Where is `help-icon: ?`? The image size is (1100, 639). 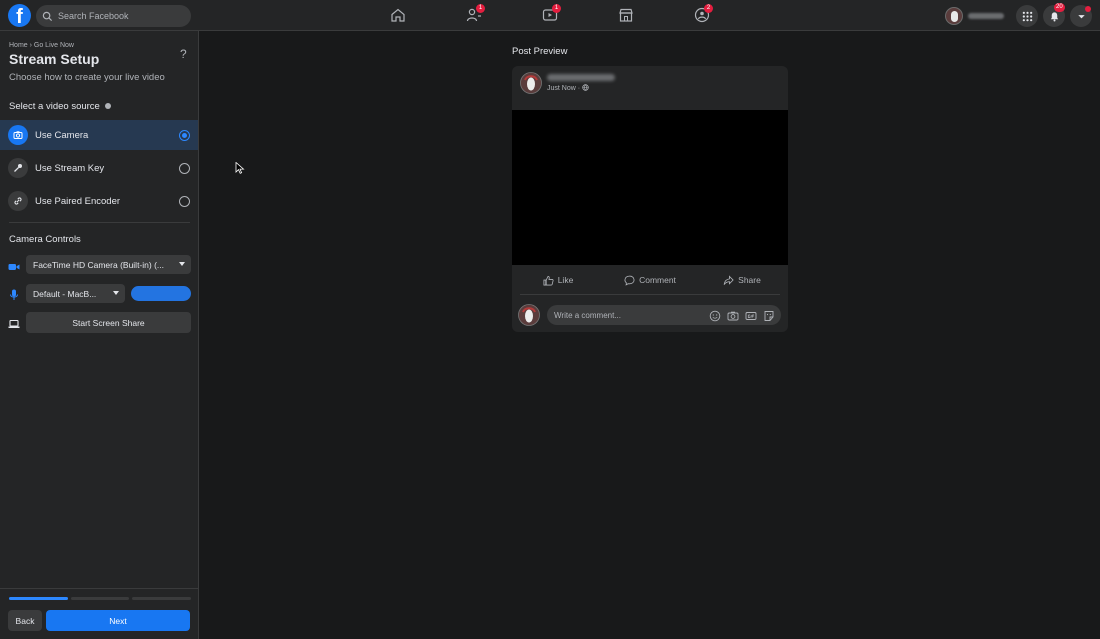
help-icon: ? is located at coordinates (183, 54).